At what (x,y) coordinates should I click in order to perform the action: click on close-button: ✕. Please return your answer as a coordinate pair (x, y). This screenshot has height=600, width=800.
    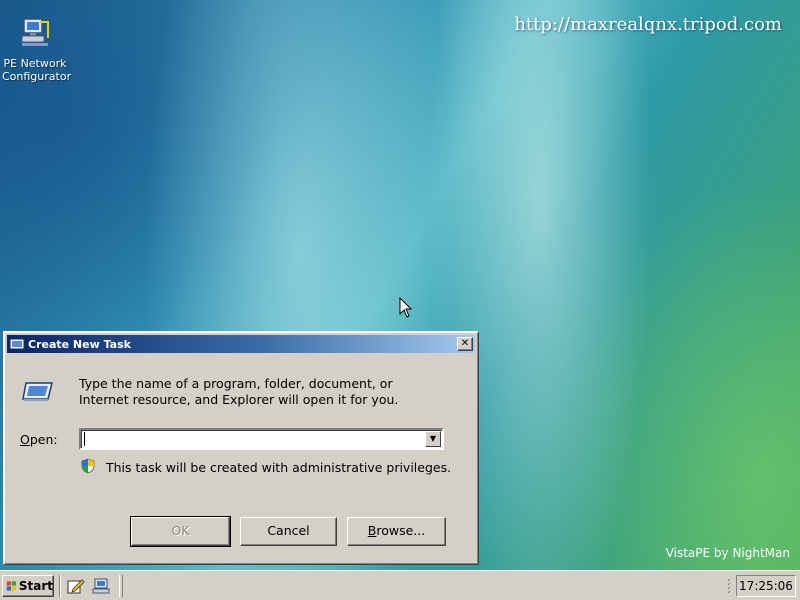
    Looking at the image, I should click on (465, 344).